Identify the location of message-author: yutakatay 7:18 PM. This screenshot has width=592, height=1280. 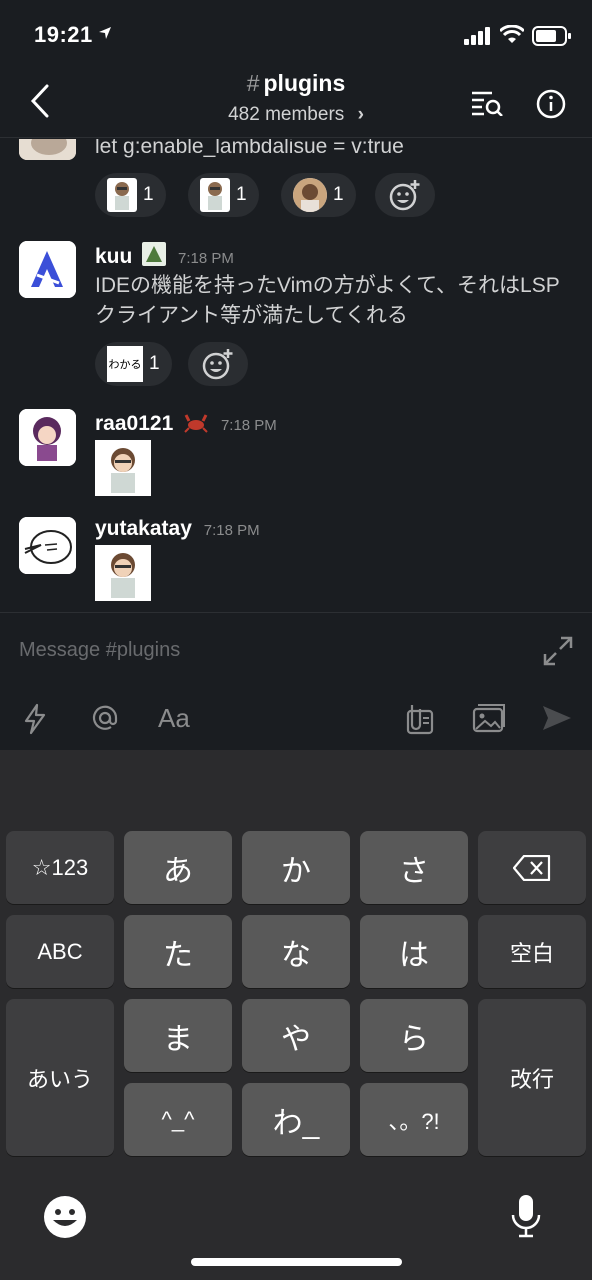
(177, 529).